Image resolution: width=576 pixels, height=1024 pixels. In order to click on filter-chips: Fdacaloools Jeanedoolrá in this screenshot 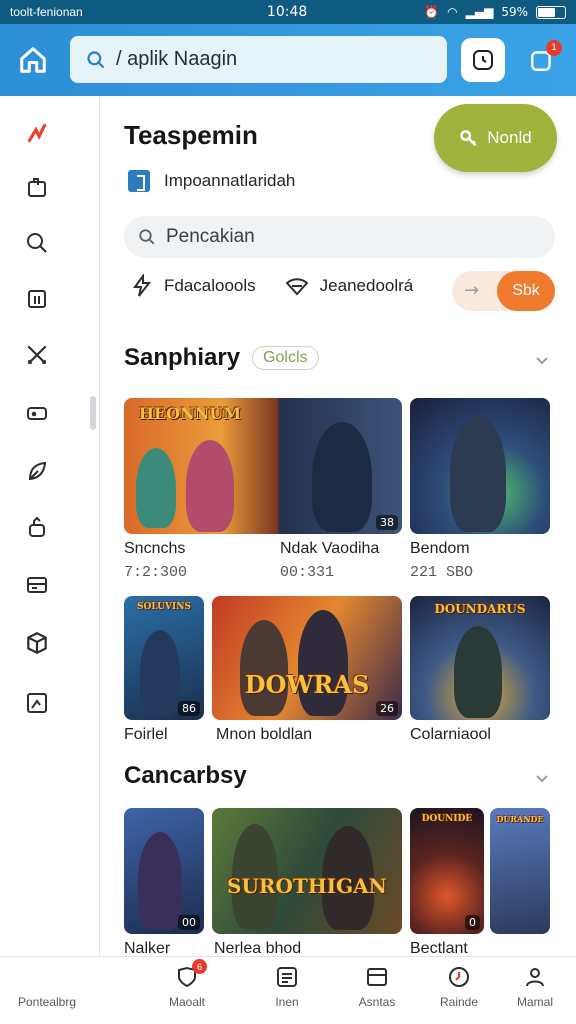, I will do `click(285, 286)`.